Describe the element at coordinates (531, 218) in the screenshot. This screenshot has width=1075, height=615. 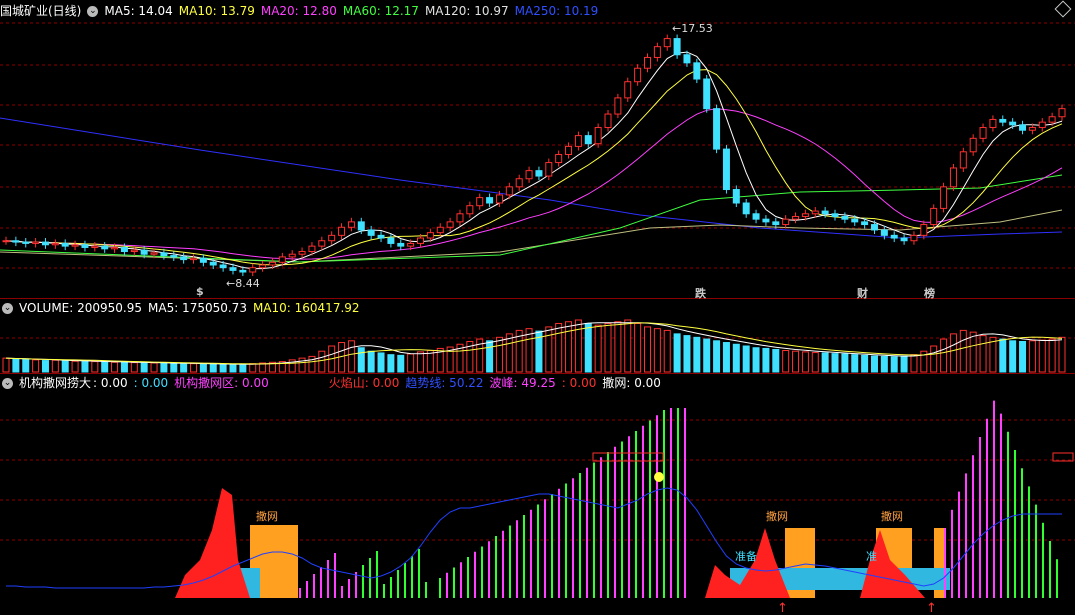
I see `ma60-line` at that location.